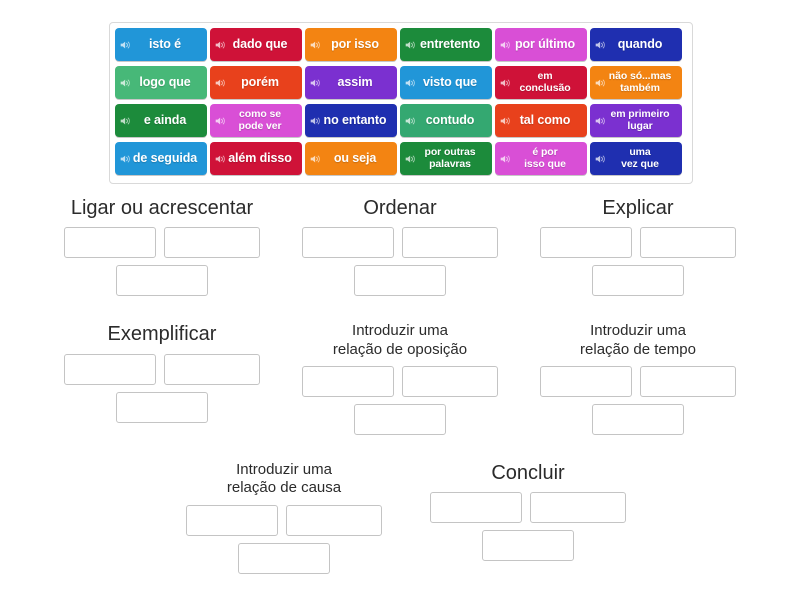  I want to click on word-tile: por outras palavras, so click(446, 158).